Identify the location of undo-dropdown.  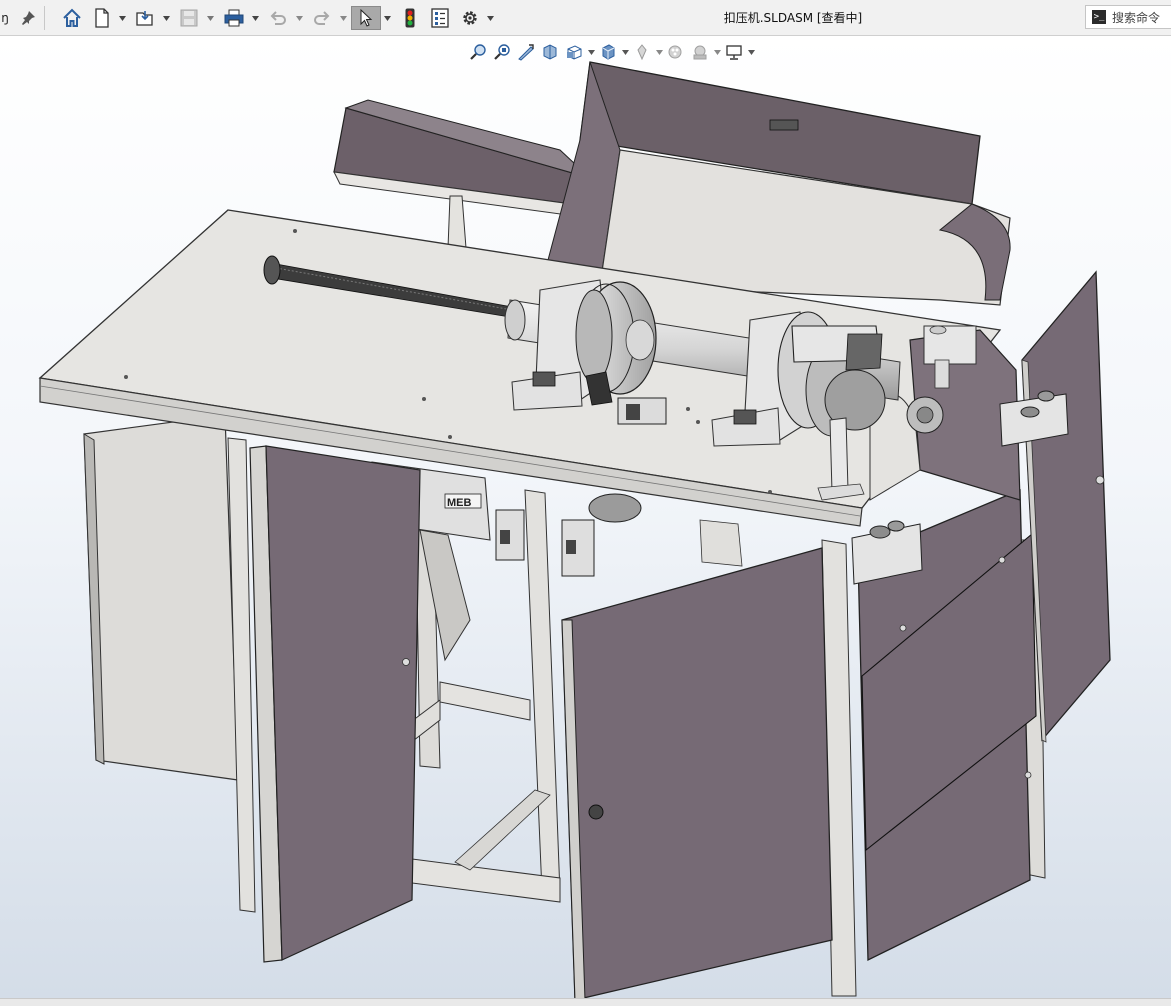
(299, 18).